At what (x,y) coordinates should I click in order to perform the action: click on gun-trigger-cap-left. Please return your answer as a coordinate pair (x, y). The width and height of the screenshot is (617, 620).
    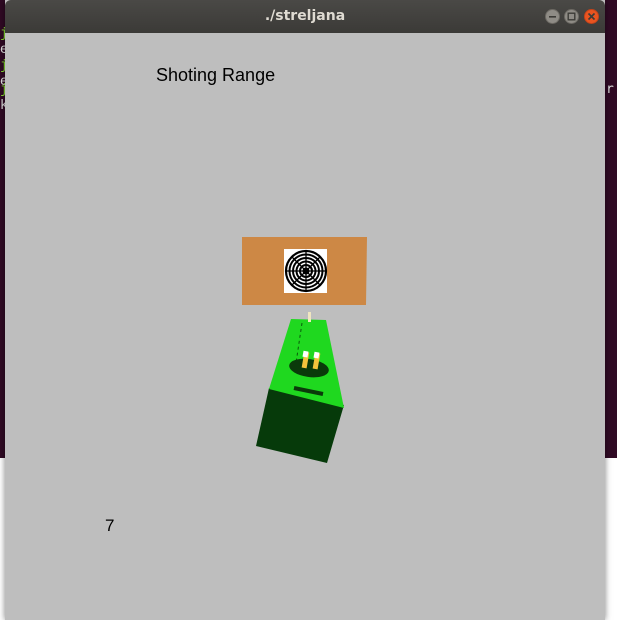
    Looking at the image, I should click on (305, 354).